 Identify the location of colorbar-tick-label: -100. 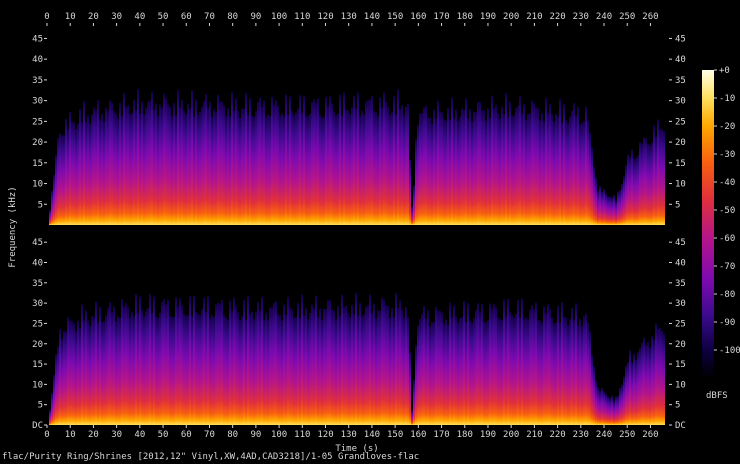
(729, 351).